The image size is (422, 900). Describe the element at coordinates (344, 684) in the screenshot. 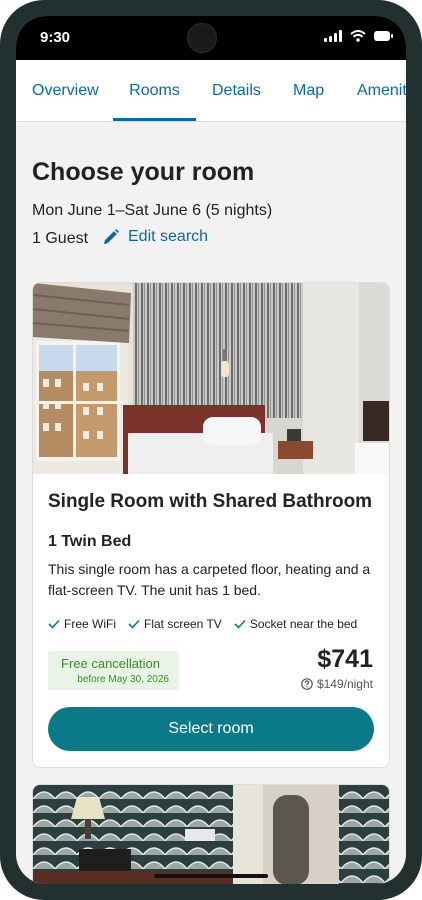

I see `per-night-label: $149/night` at that location.